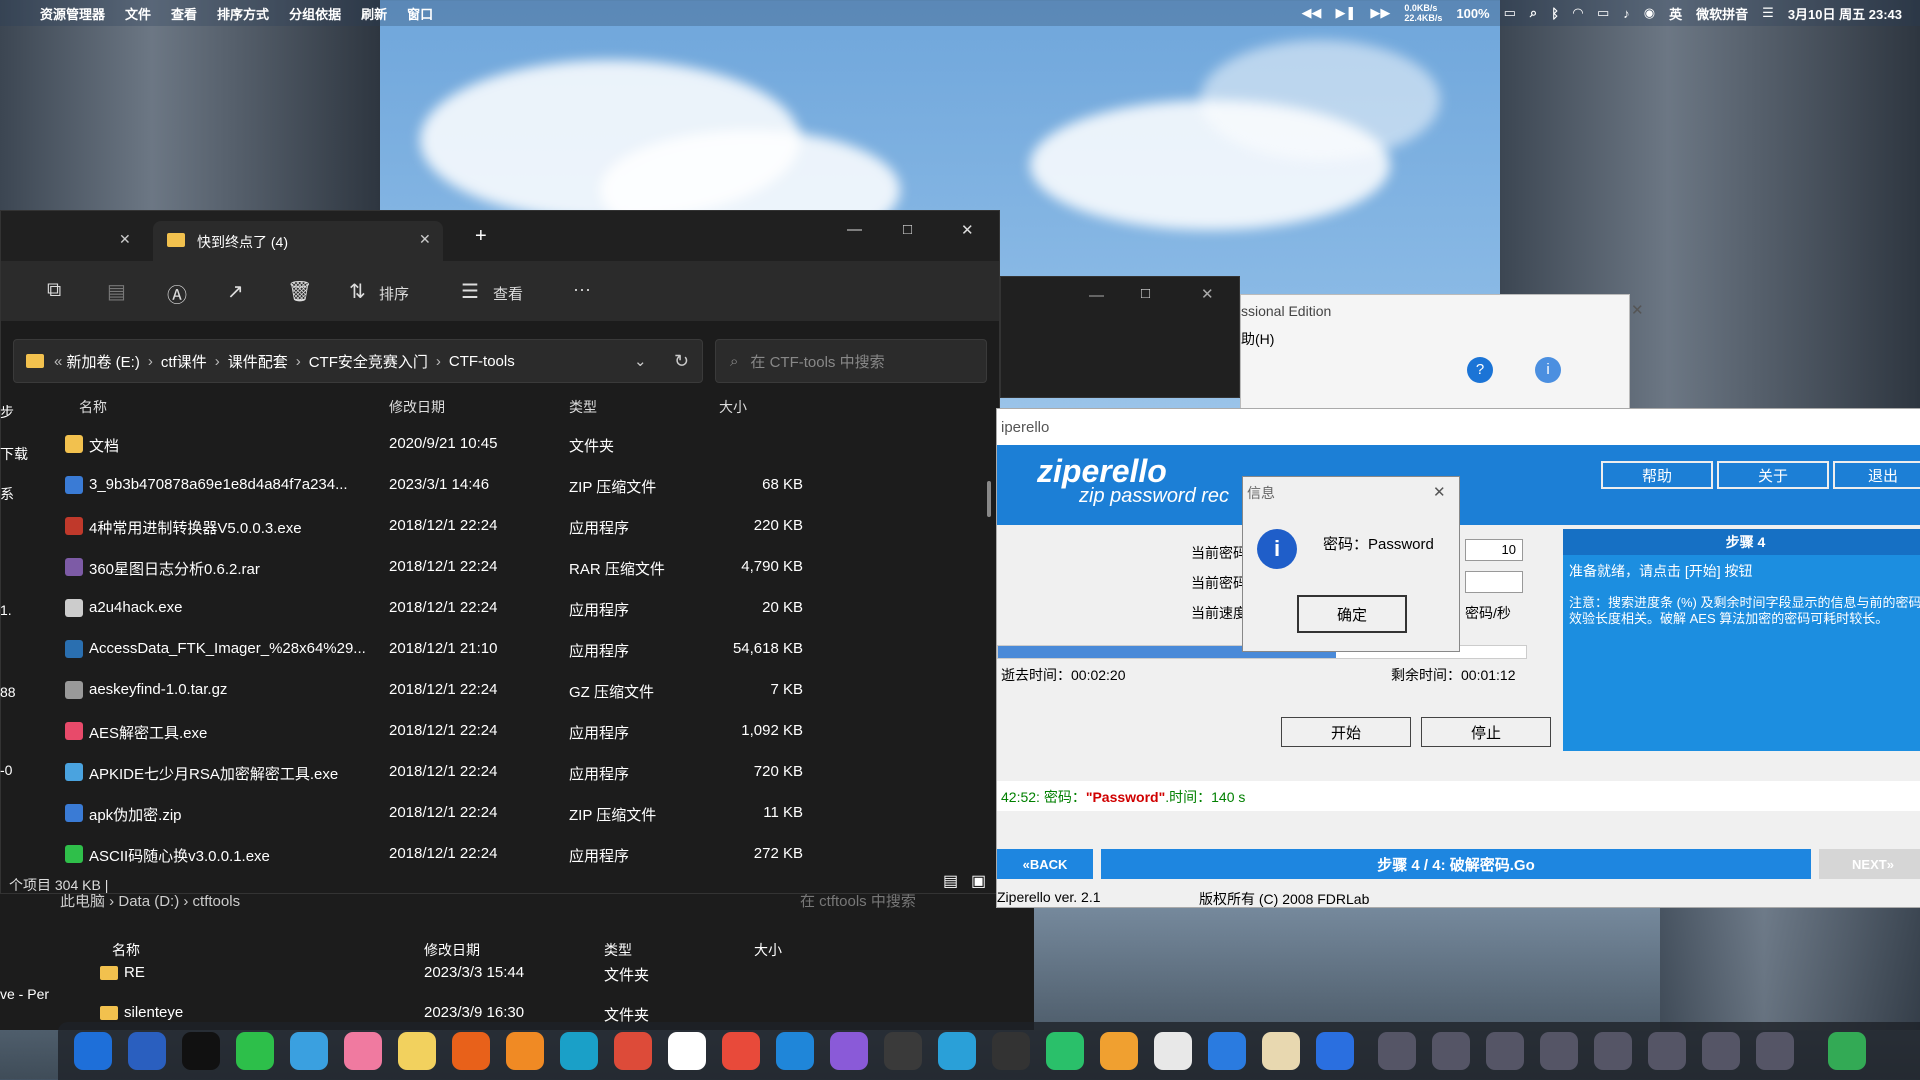 Image resolution: width=1920 pixels, height=1080 pixels. I want to click on next-button: NEXT », so click(1869, 864).